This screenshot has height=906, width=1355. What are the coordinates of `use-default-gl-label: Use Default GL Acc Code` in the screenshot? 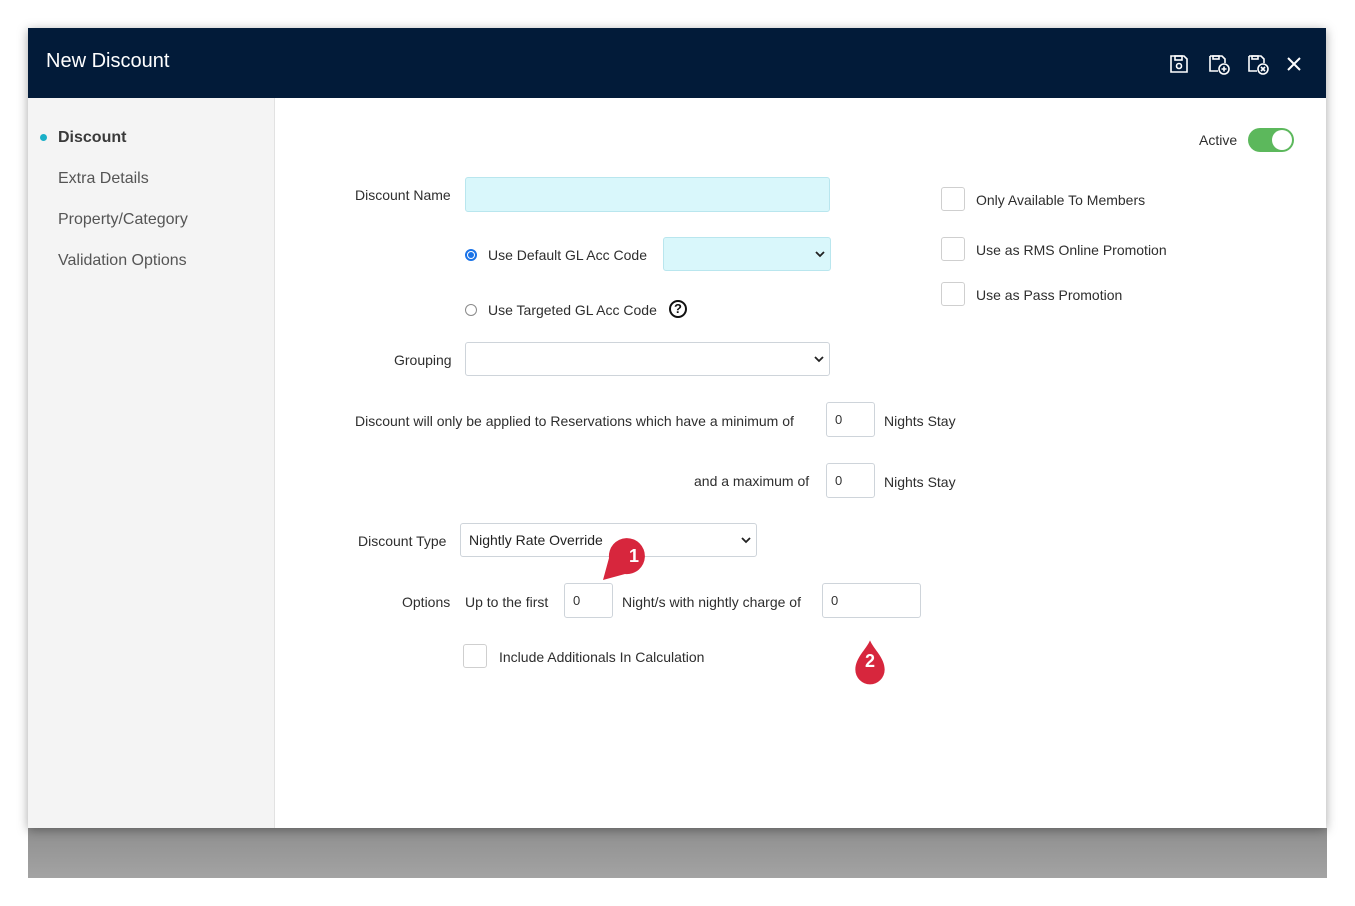 It's located at (568, 255).